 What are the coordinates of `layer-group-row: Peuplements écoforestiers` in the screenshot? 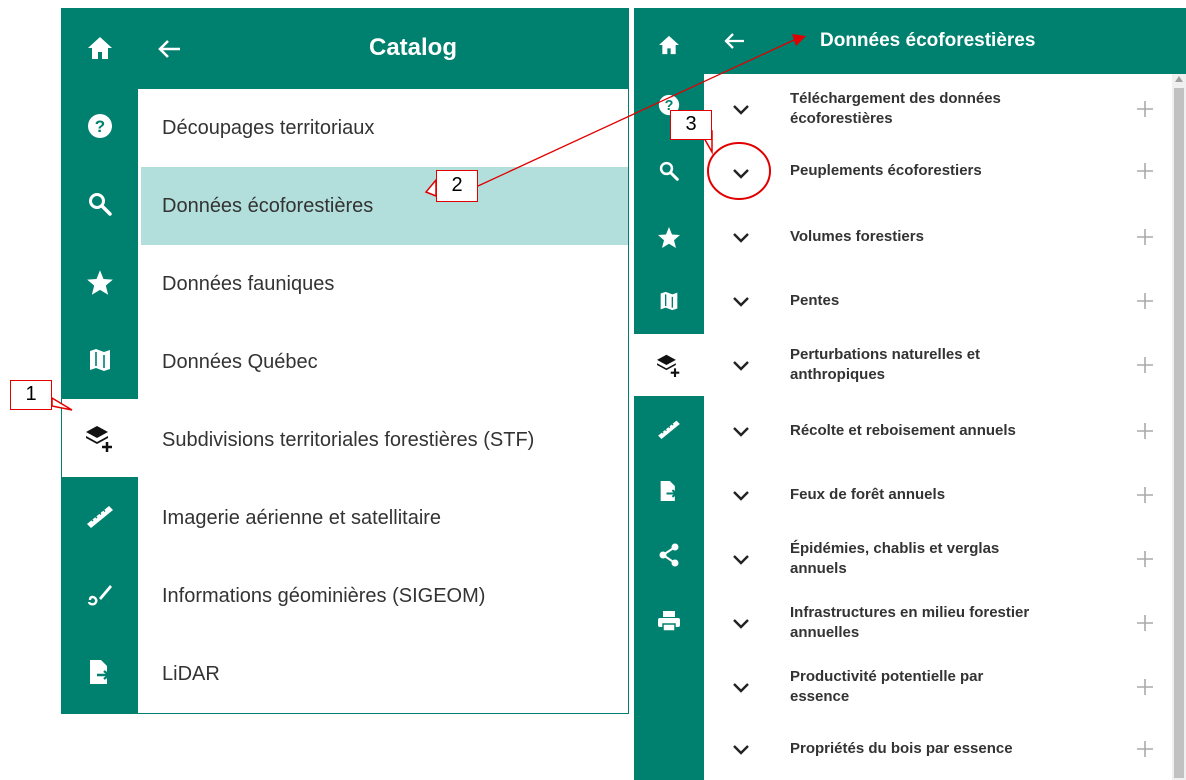 It's located at (939, 173).